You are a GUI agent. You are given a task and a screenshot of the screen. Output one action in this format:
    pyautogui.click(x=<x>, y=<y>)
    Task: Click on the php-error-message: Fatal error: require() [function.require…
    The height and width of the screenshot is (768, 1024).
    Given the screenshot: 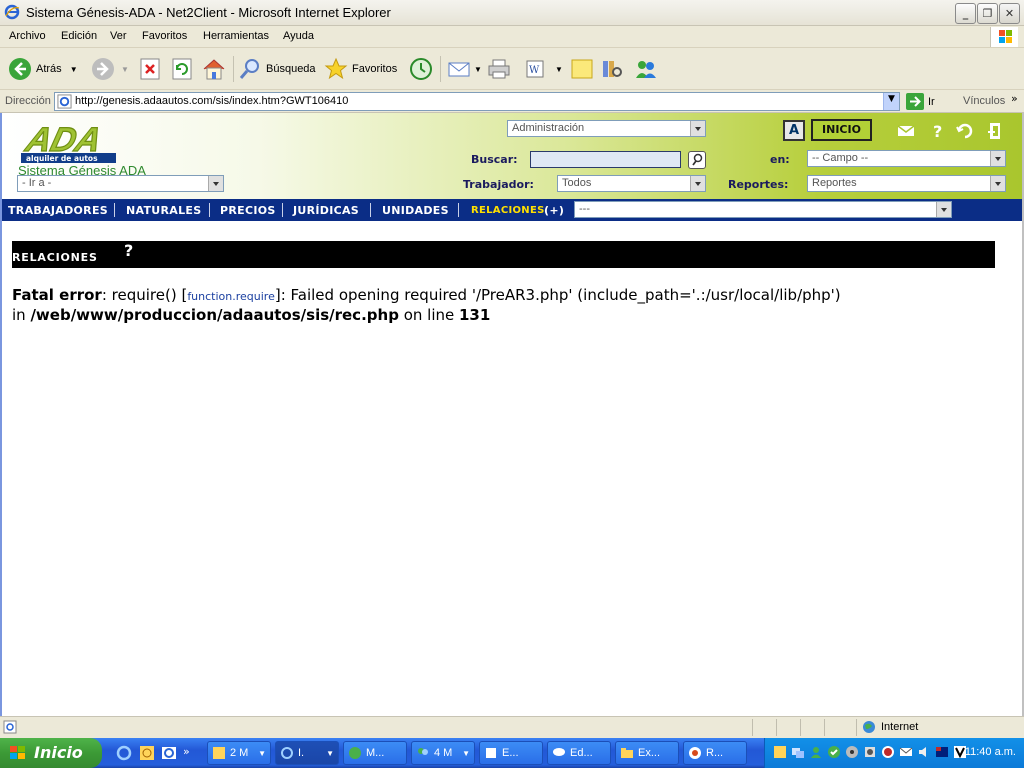 What is the action you would take?
    pyautogui.click(x=507, y=305)
    